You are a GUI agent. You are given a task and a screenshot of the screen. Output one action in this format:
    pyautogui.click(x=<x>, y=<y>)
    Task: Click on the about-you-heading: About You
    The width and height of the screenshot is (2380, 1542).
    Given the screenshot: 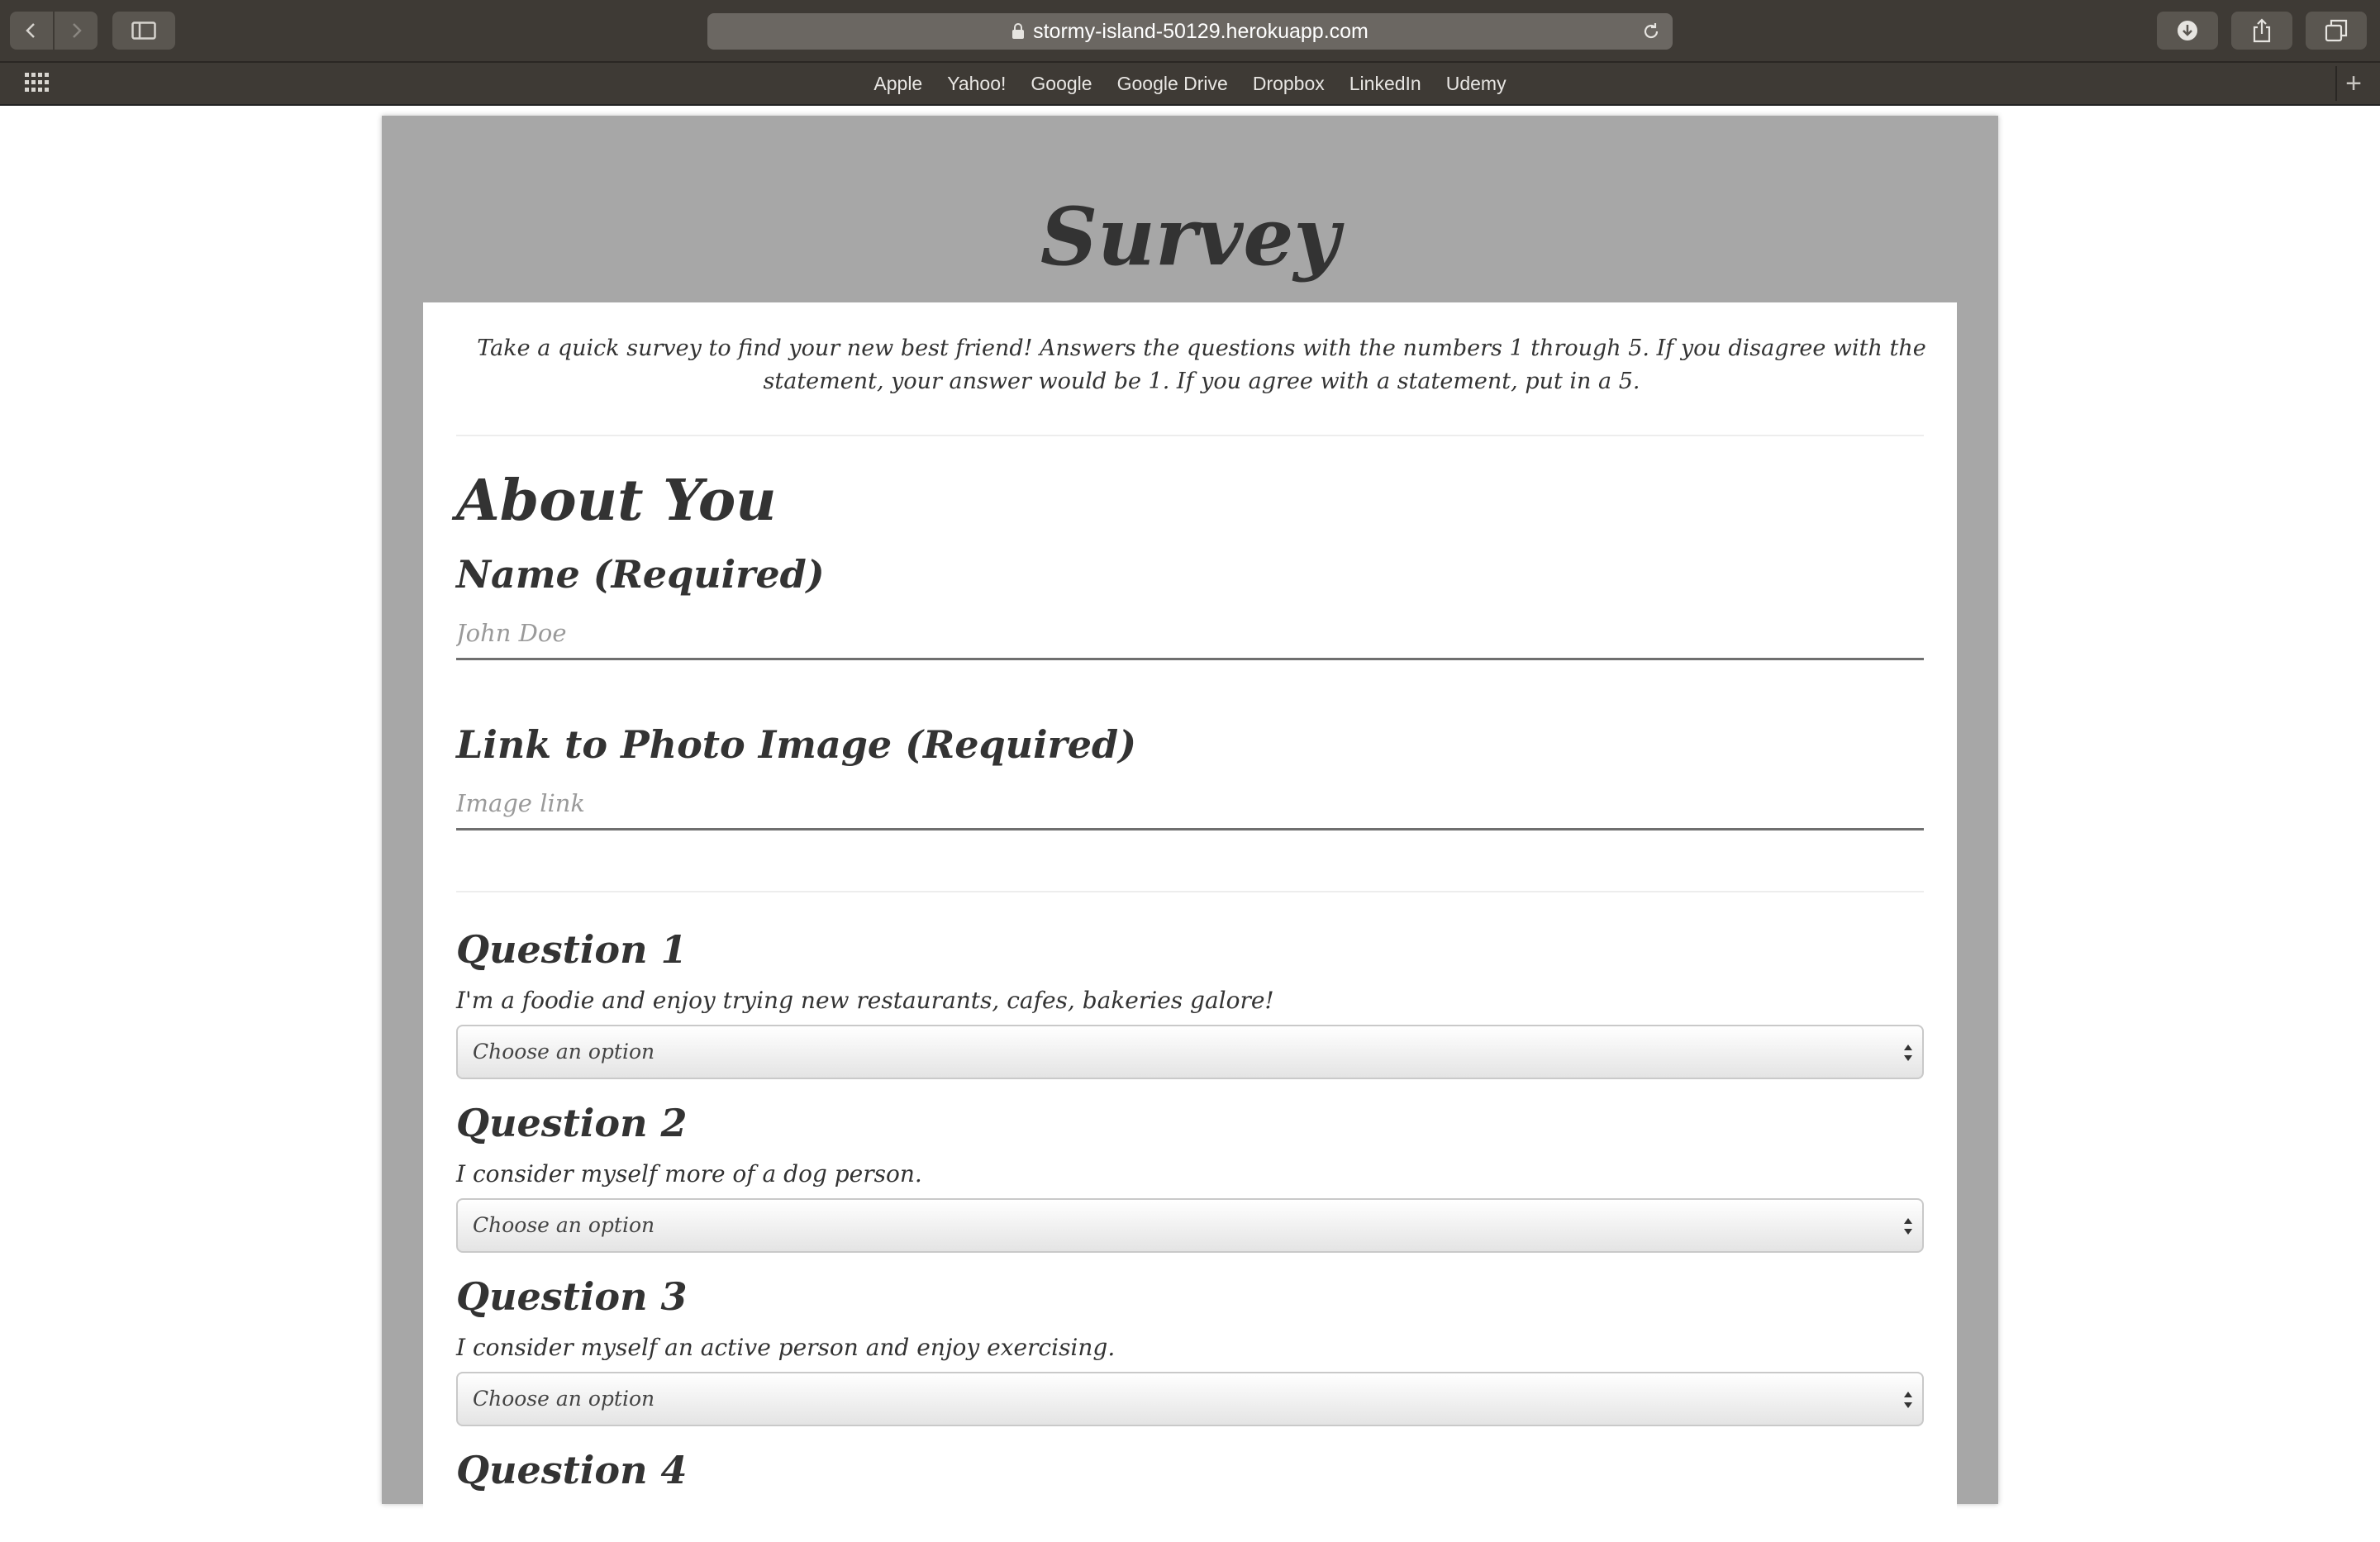 What is the action you would take?
    pyautogui.click(x=616, y=501)
    